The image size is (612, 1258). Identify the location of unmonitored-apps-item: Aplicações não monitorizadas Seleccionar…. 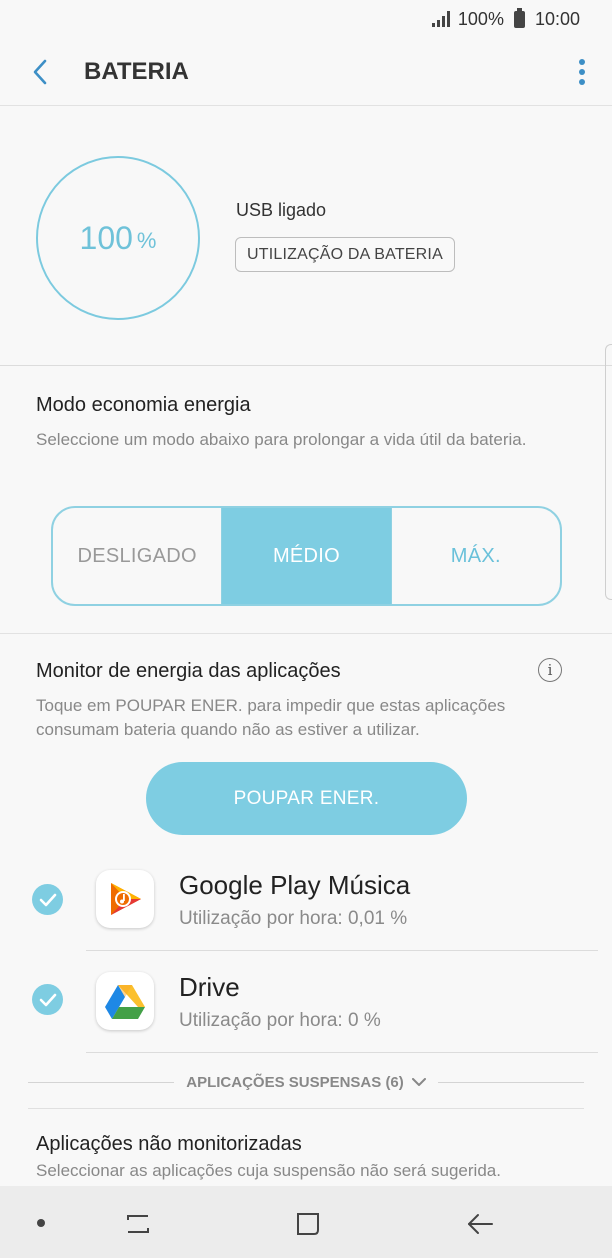
(306, 1147).